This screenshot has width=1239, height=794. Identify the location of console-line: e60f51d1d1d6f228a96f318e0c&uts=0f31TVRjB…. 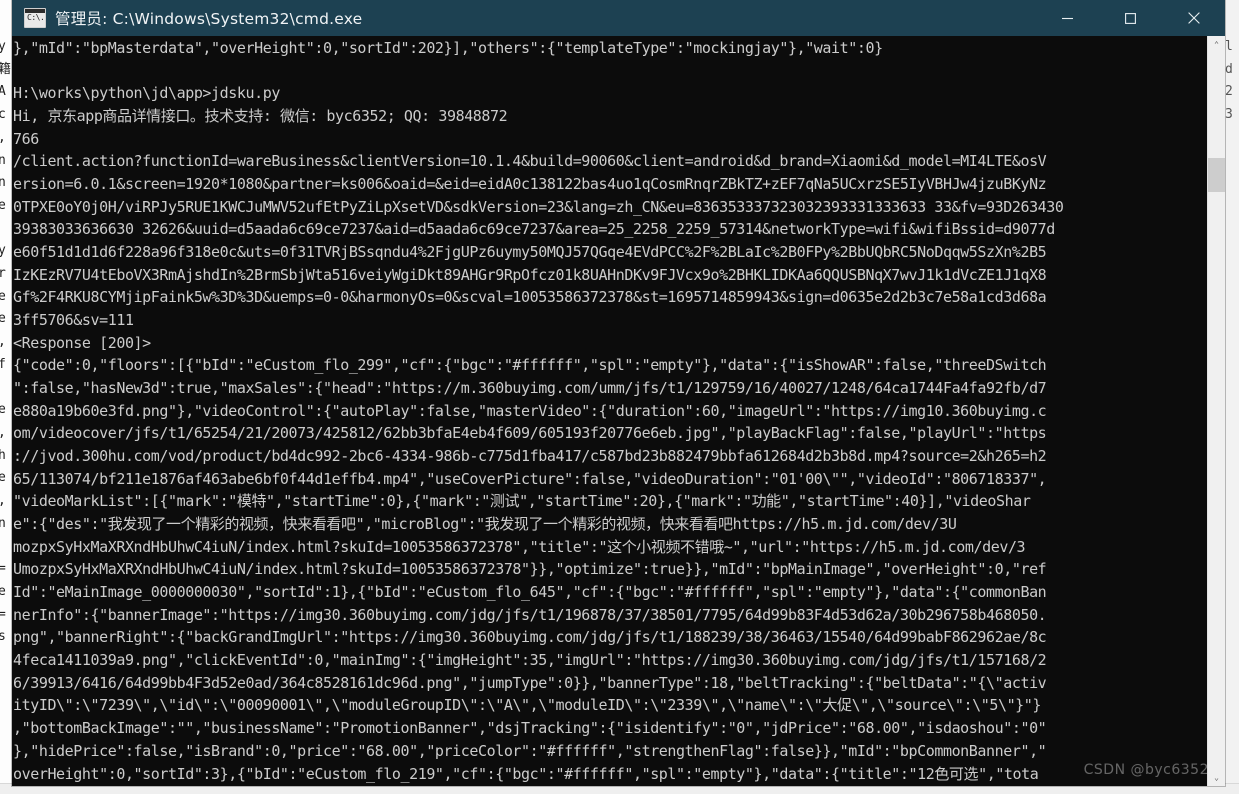
(610, 252).